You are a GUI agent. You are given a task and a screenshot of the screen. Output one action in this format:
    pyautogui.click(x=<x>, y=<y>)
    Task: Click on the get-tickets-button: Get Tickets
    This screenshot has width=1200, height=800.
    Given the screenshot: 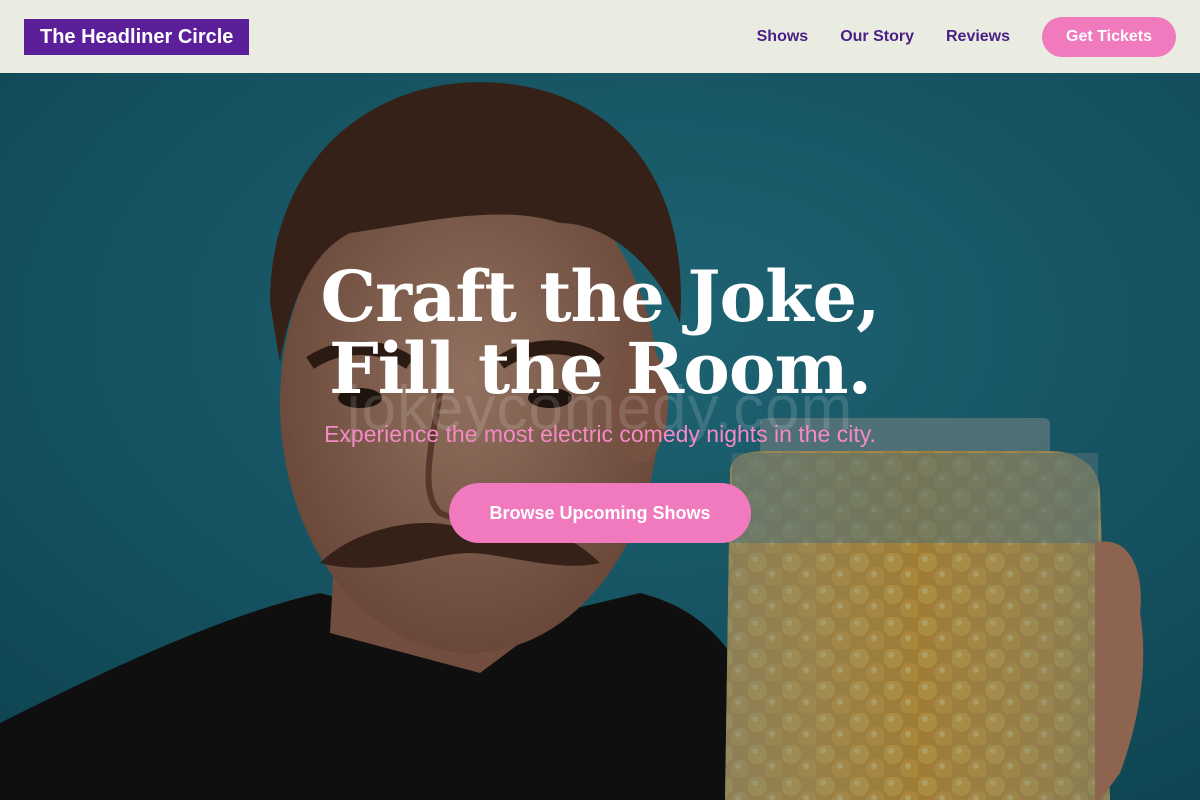 What is the action you would take?
    pyautogui.click(x=1109, y=36)
    